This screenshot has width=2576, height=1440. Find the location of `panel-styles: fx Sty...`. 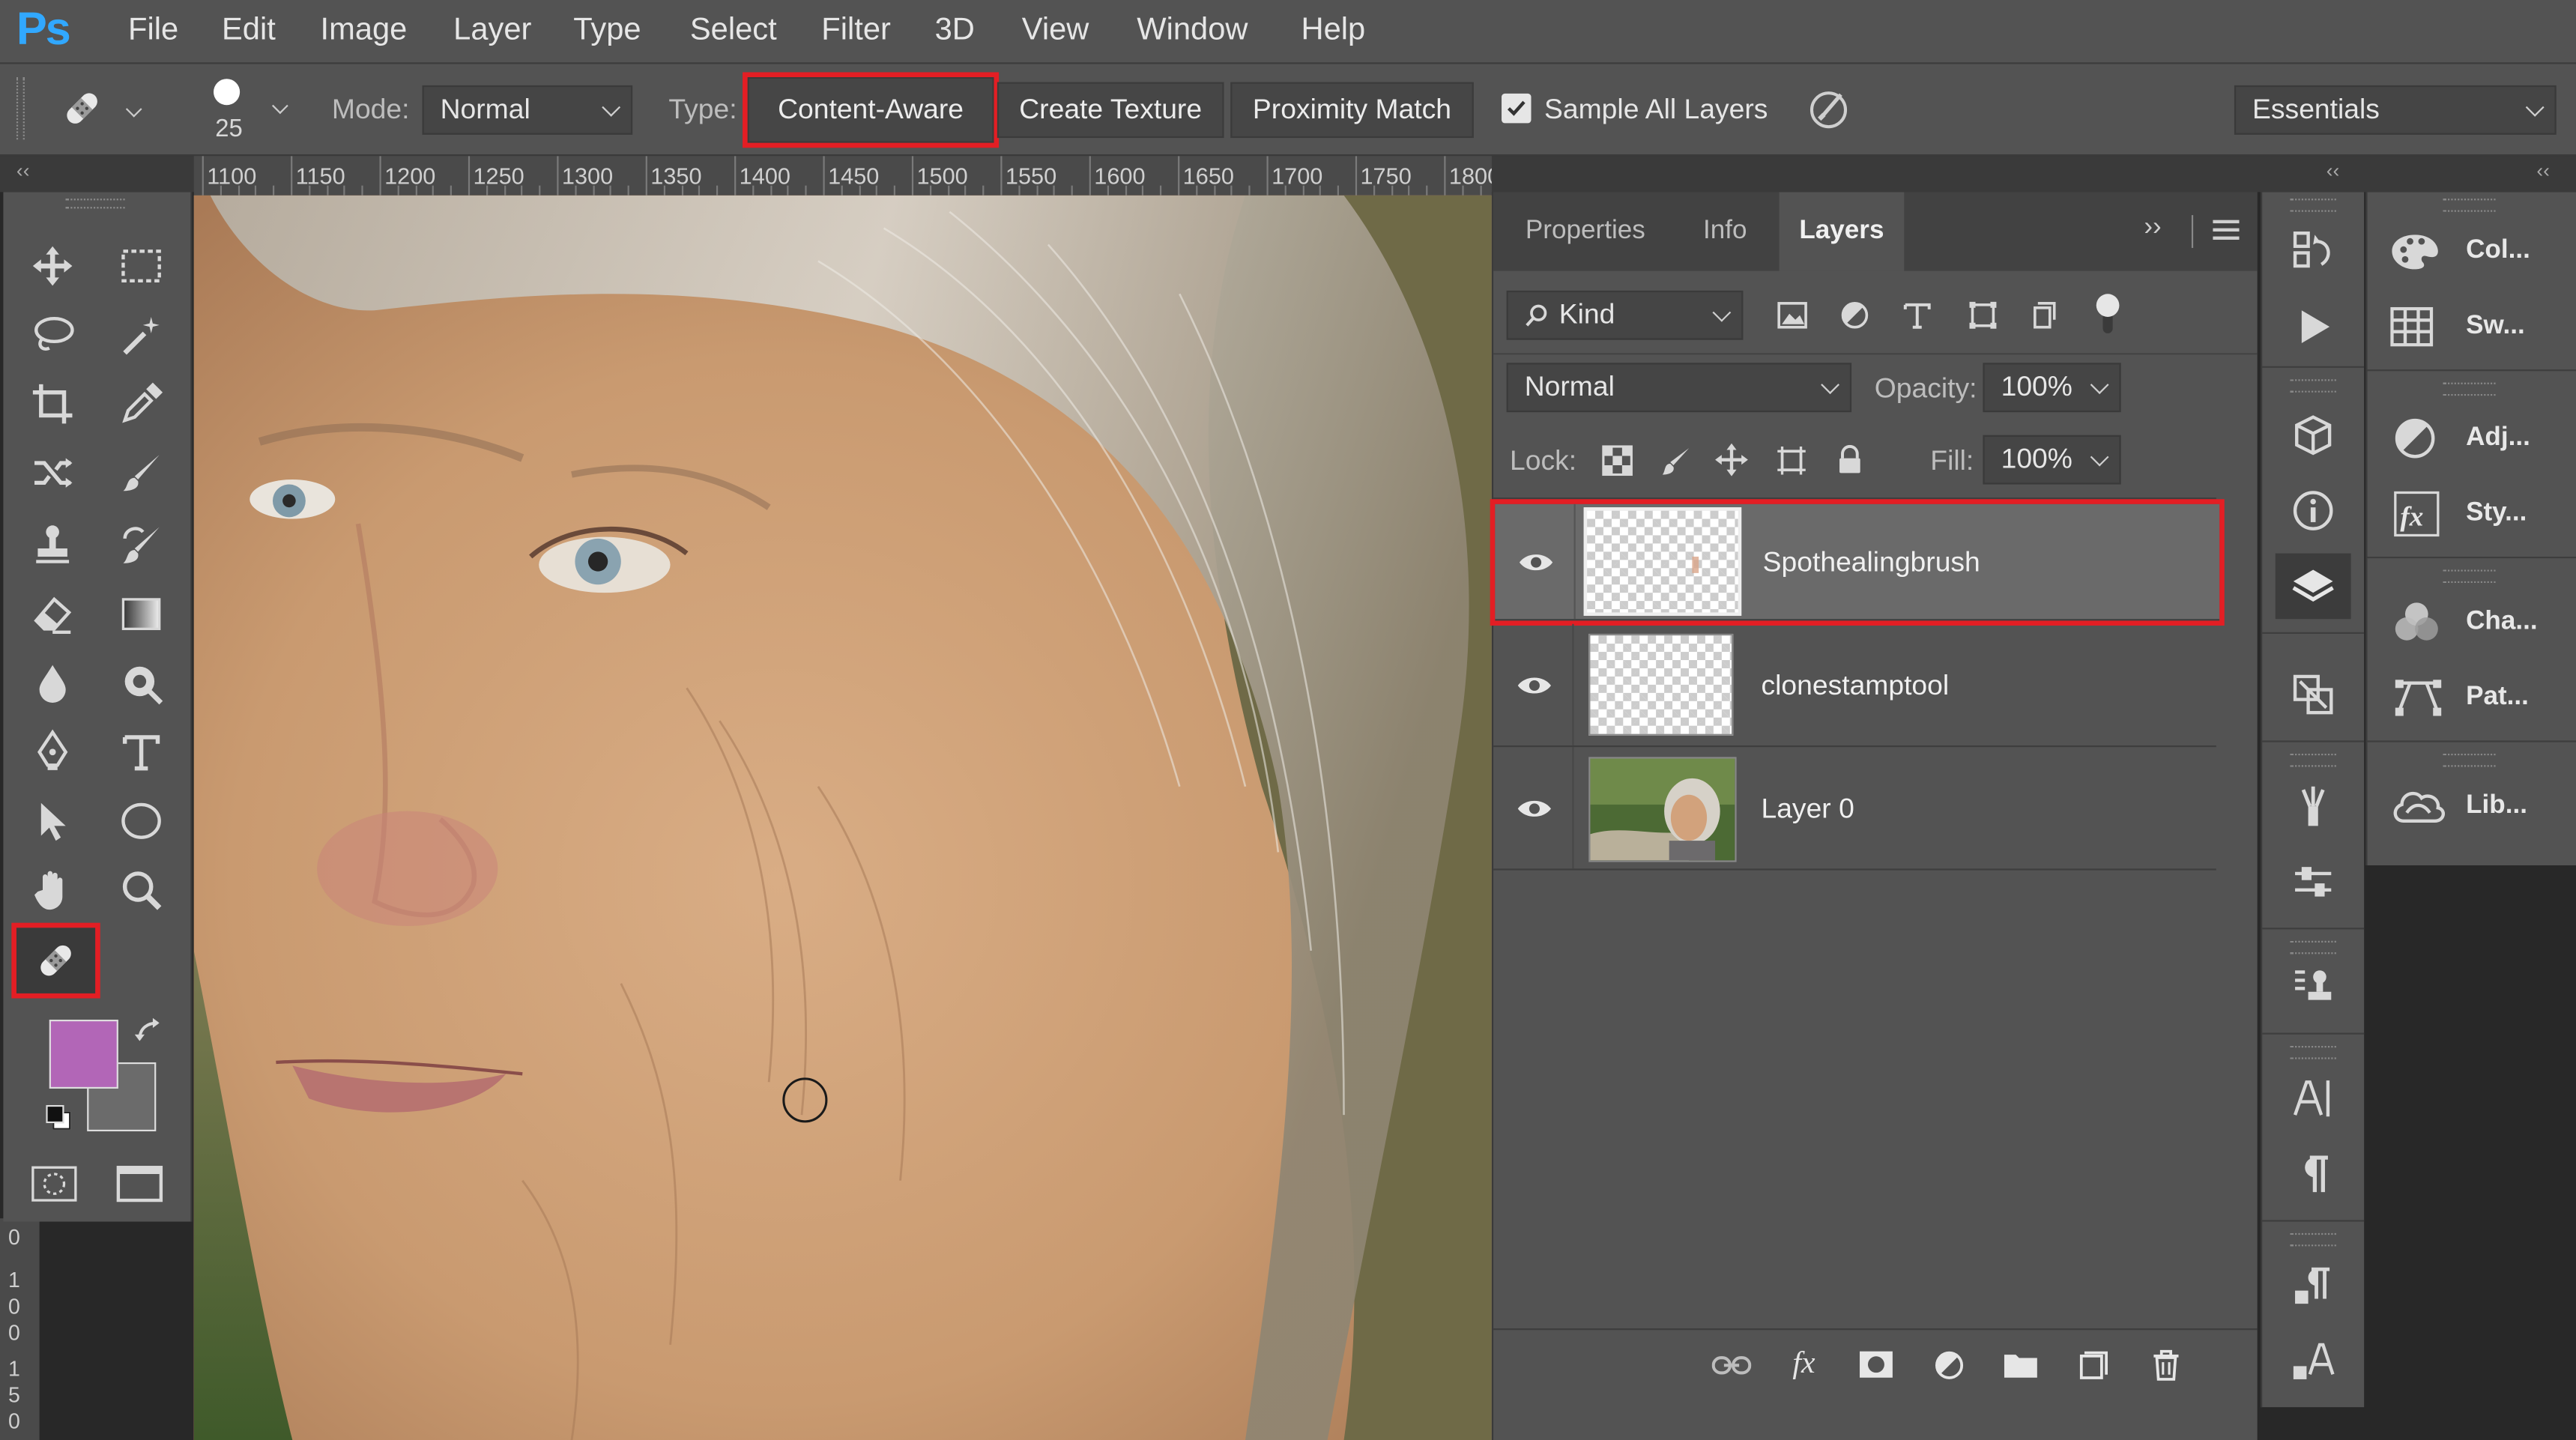

panel-styles: fx Sty... is located at coordinates (2460, 514).